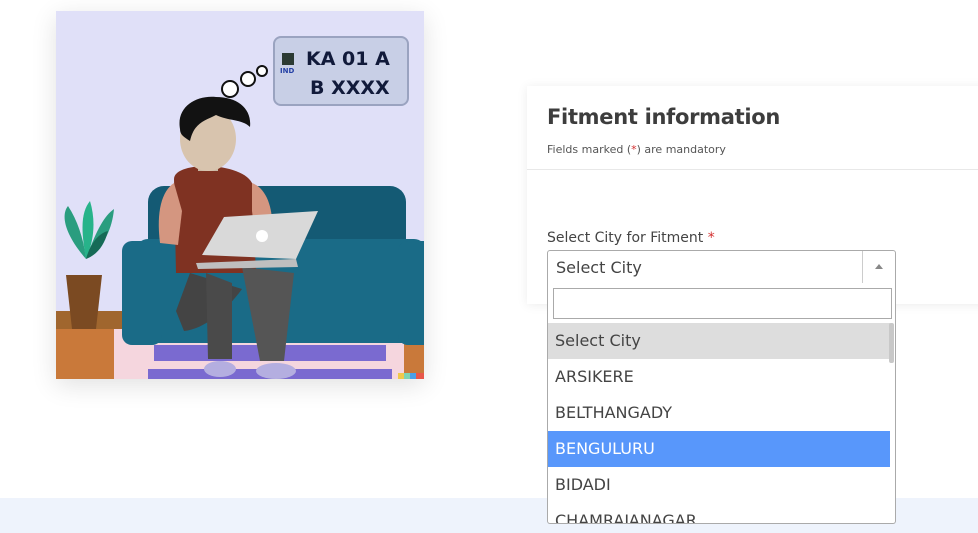  What do you see at coordinates (348, 59) in the screenshot?
I see `svg-text: KA 01 A` at bounding box center [348, 59].